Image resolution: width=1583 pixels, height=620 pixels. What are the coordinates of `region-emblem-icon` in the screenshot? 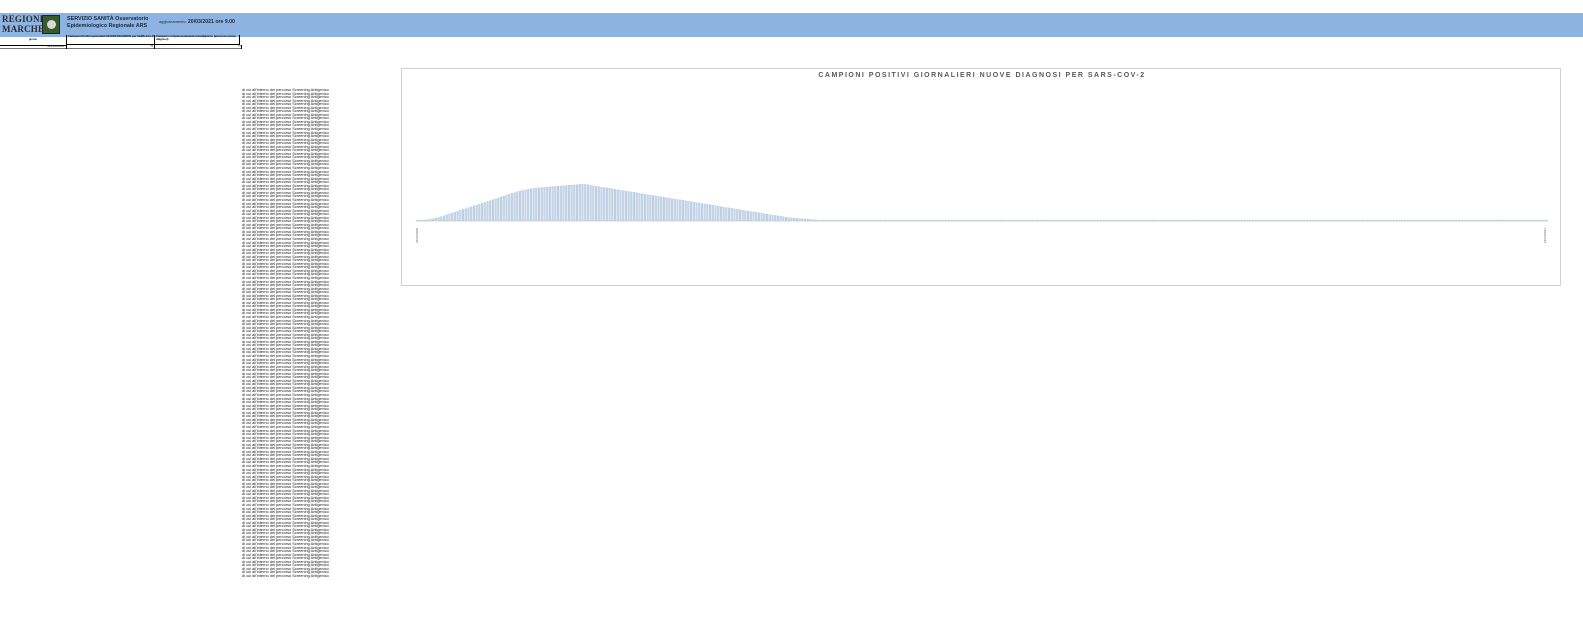 It's located at (51, 24).